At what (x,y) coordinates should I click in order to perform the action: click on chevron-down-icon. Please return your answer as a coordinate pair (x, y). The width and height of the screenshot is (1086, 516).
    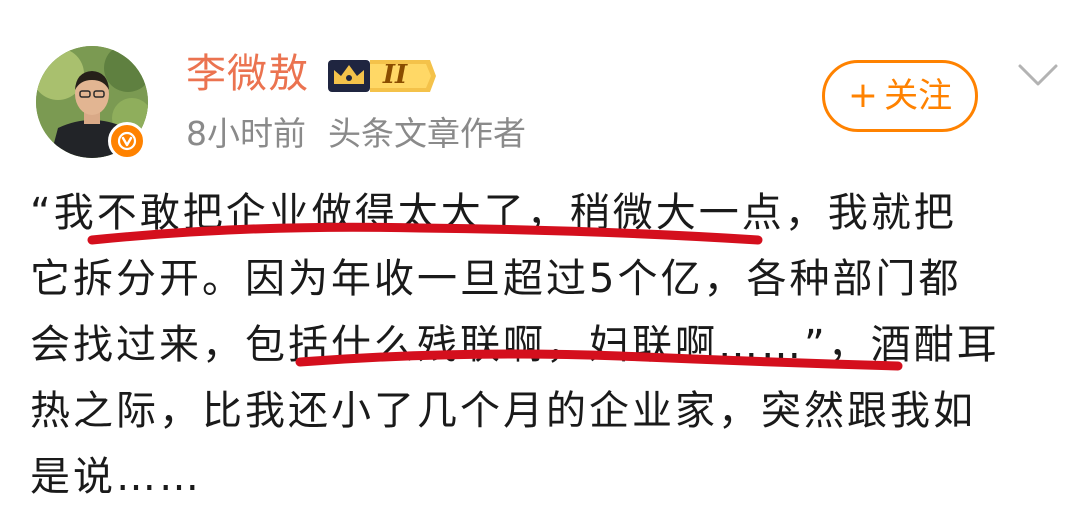
    Looking at the image, I should click on (1038, 75).